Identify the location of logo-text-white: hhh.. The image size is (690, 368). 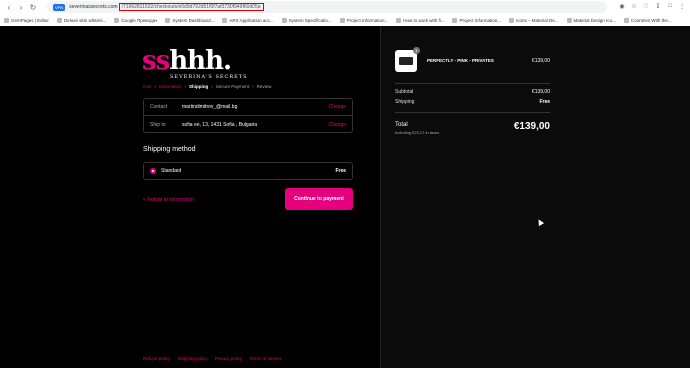
(200, 61).